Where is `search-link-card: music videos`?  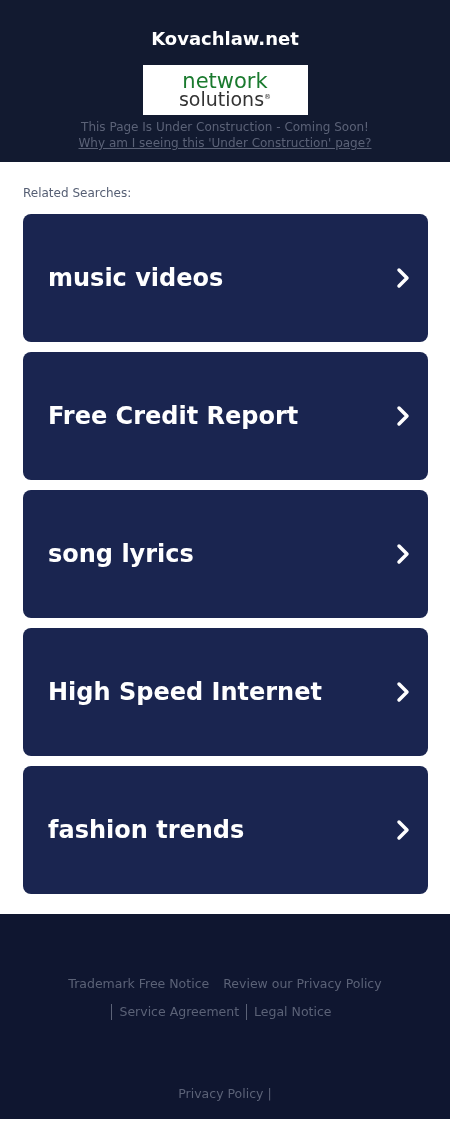
search-link-card: music videos is located at coordinates (225, 278).